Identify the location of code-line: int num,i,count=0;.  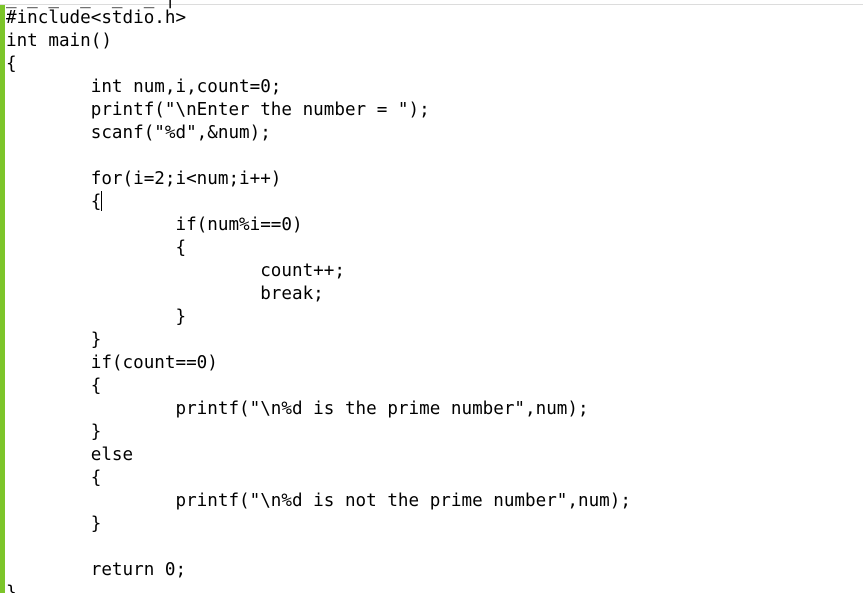
(318, 87).